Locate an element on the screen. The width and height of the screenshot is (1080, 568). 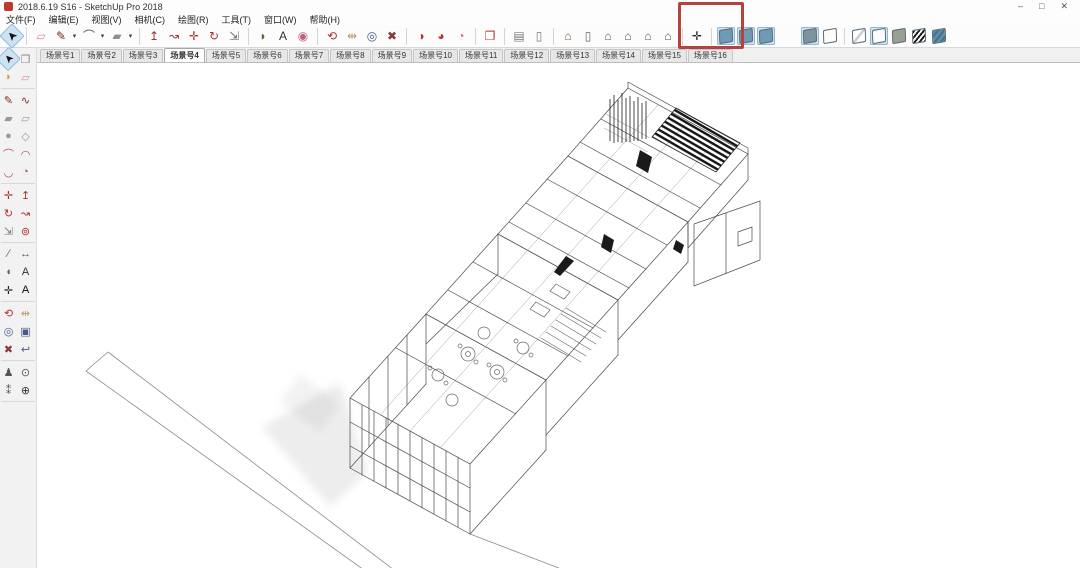
arc-tool-dropdown: ▾ is located at coordinates (102, 36).